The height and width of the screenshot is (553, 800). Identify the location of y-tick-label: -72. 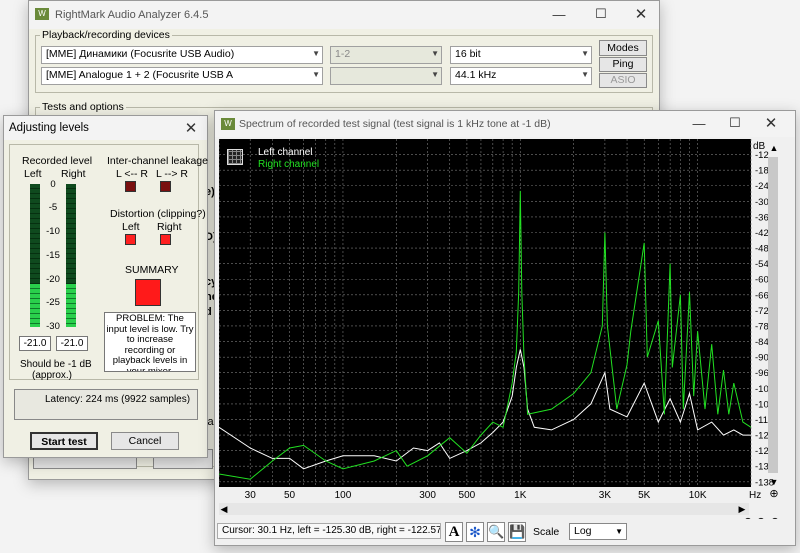
(762, 311).